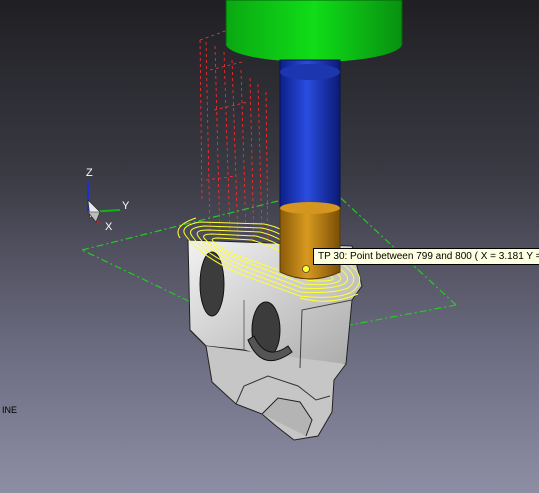 This screenshot has height=493, width=539. I want to click on axis-x-label: X, so click(109, 227).